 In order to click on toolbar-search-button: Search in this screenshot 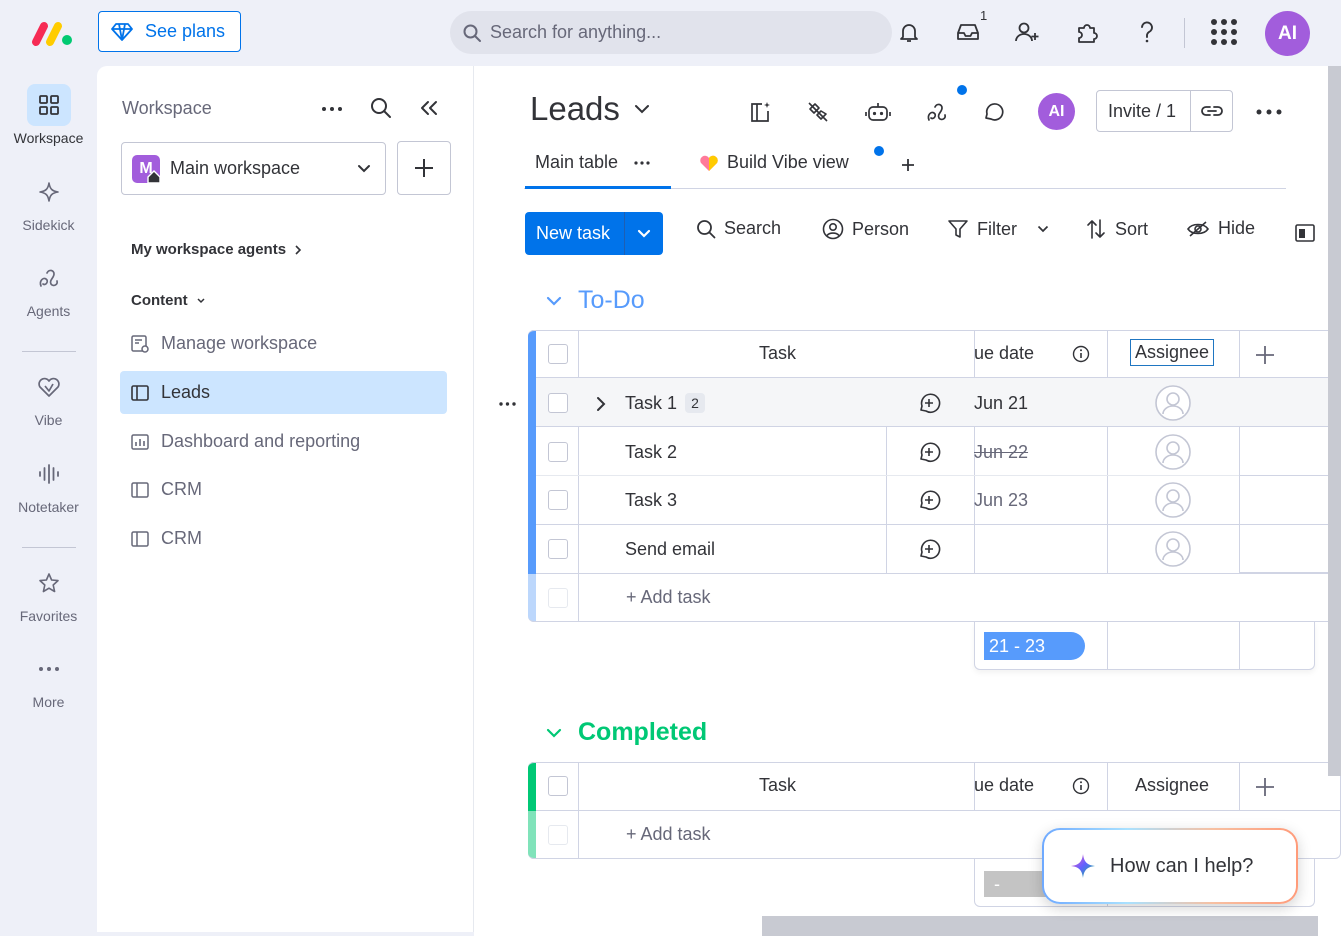, I will do `click(738, 228)`.